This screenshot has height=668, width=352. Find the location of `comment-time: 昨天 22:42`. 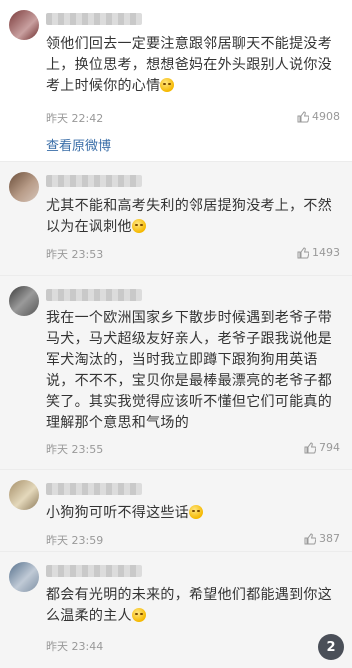

comment-time: 昨天 22:42 is located at coordinates (75, 118).